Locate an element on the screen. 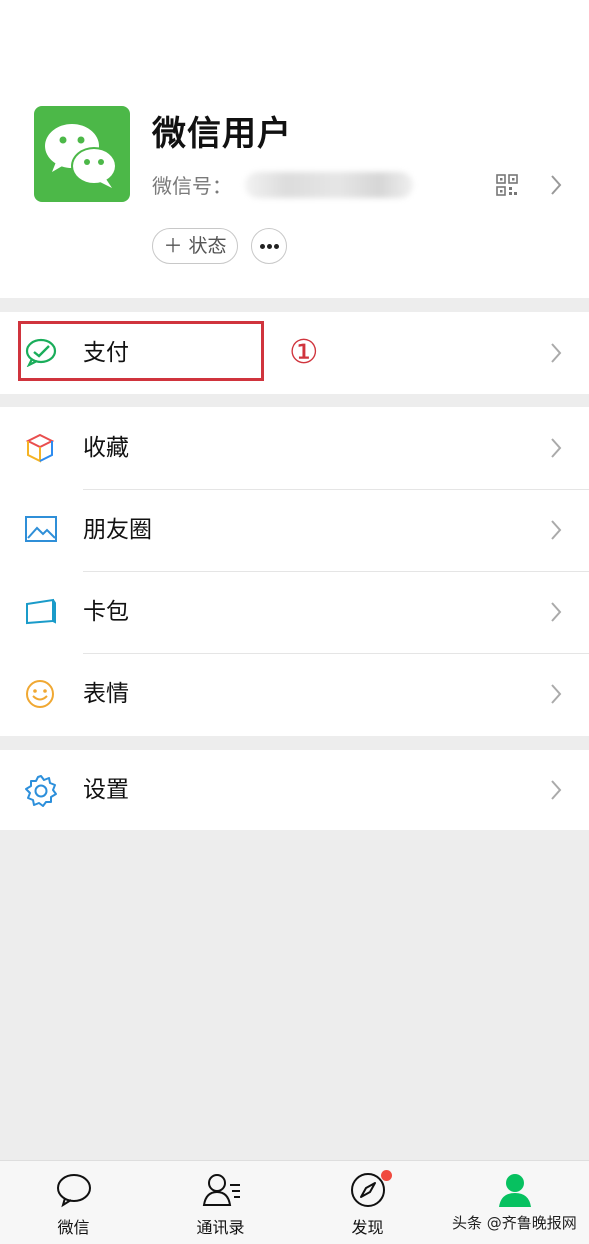 The image size is (589, 1244). tab-contacts: 通讯录 is located at coordinates (220, 1202).